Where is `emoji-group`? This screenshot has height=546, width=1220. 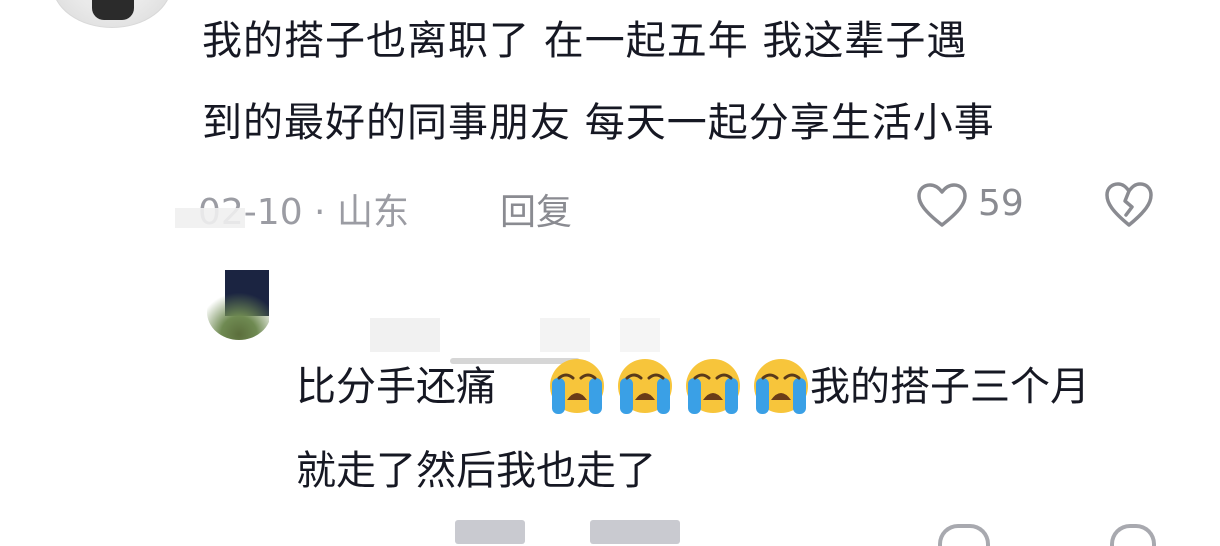 emoji-group is located at coordinates (679, 386).